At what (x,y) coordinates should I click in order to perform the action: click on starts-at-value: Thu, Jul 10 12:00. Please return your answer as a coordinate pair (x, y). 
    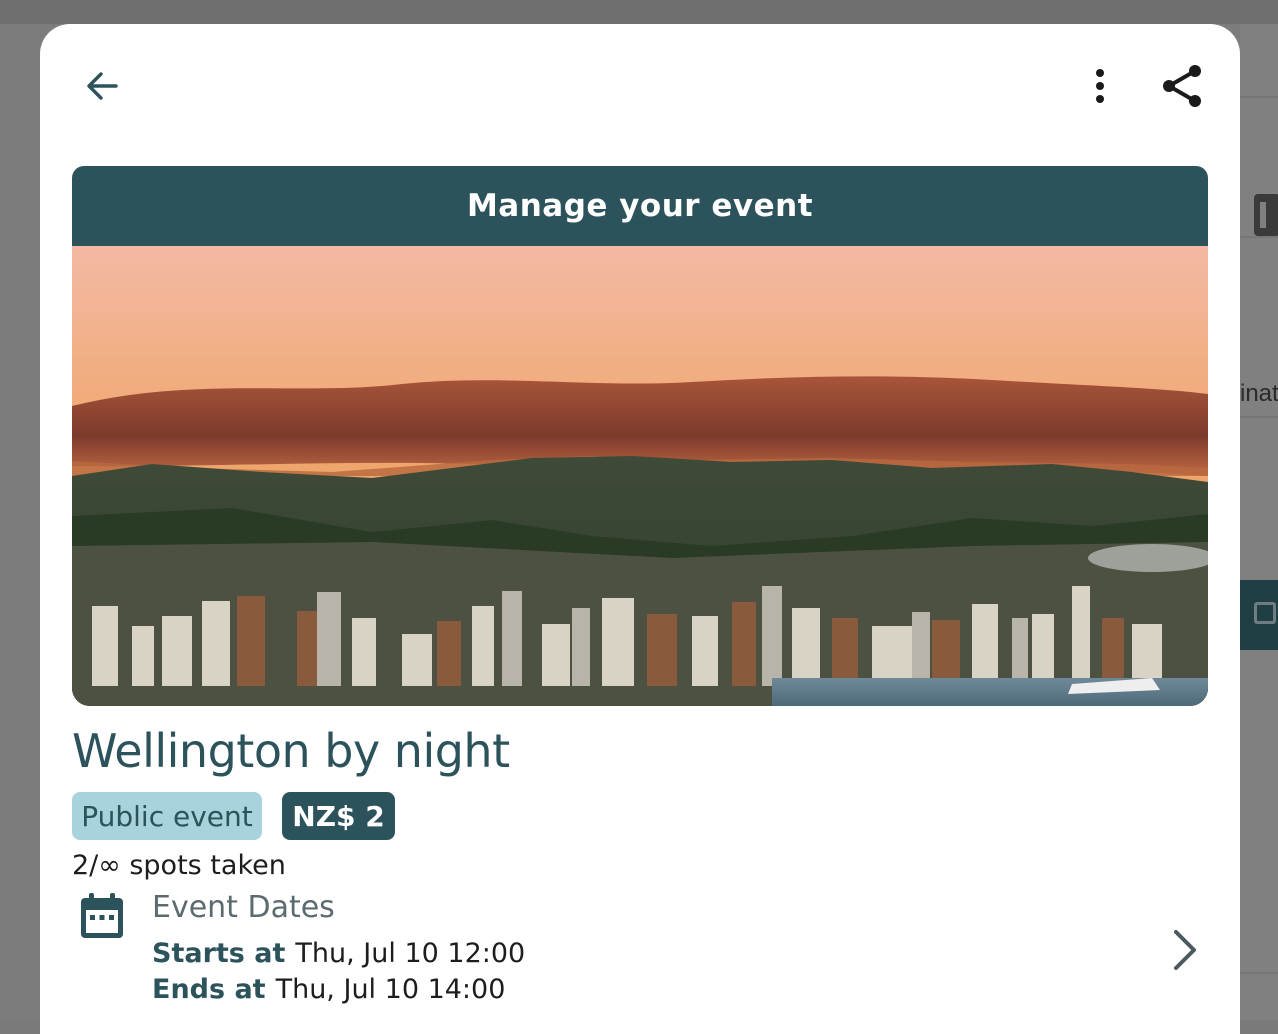
    Looking at the image, I should click on (410, 953).